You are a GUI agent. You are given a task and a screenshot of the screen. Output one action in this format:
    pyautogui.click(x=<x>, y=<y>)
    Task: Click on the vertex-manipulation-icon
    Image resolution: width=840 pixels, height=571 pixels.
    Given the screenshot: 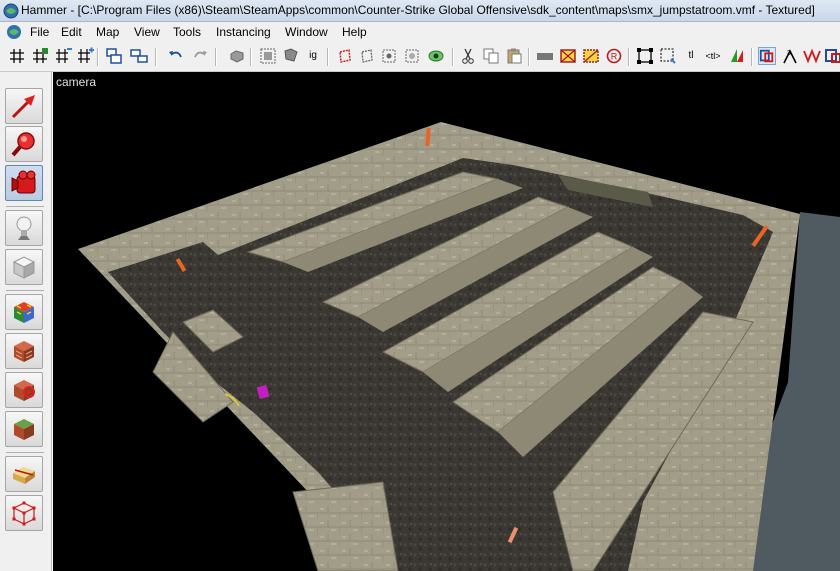 What is the action you would take?
    pyautogui.click(x=24, y=513)
    